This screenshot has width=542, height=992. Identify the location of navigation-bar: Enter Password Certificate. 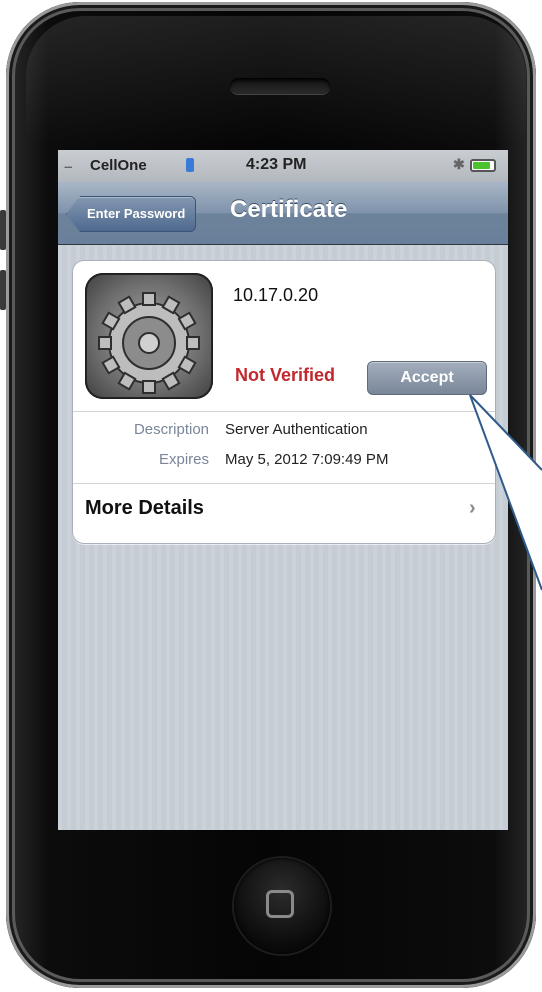
(283, 213).